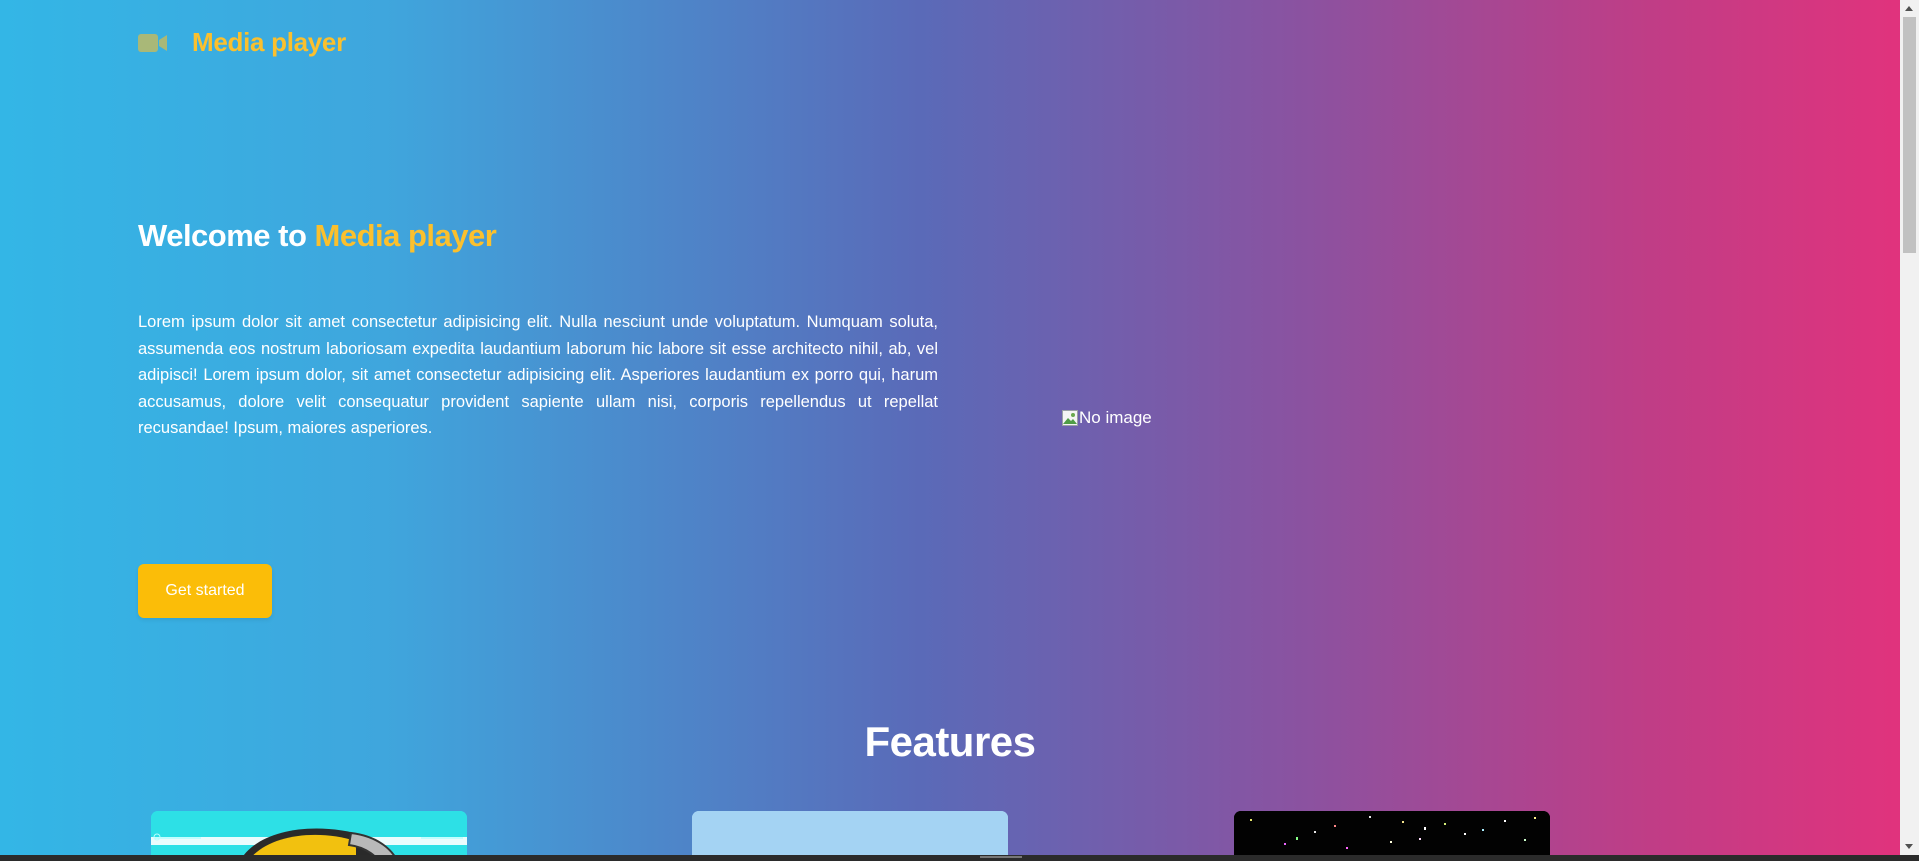 This screenshot has width=1919, height=861. I want to click on brand-link: Media player, so click(242, 42).